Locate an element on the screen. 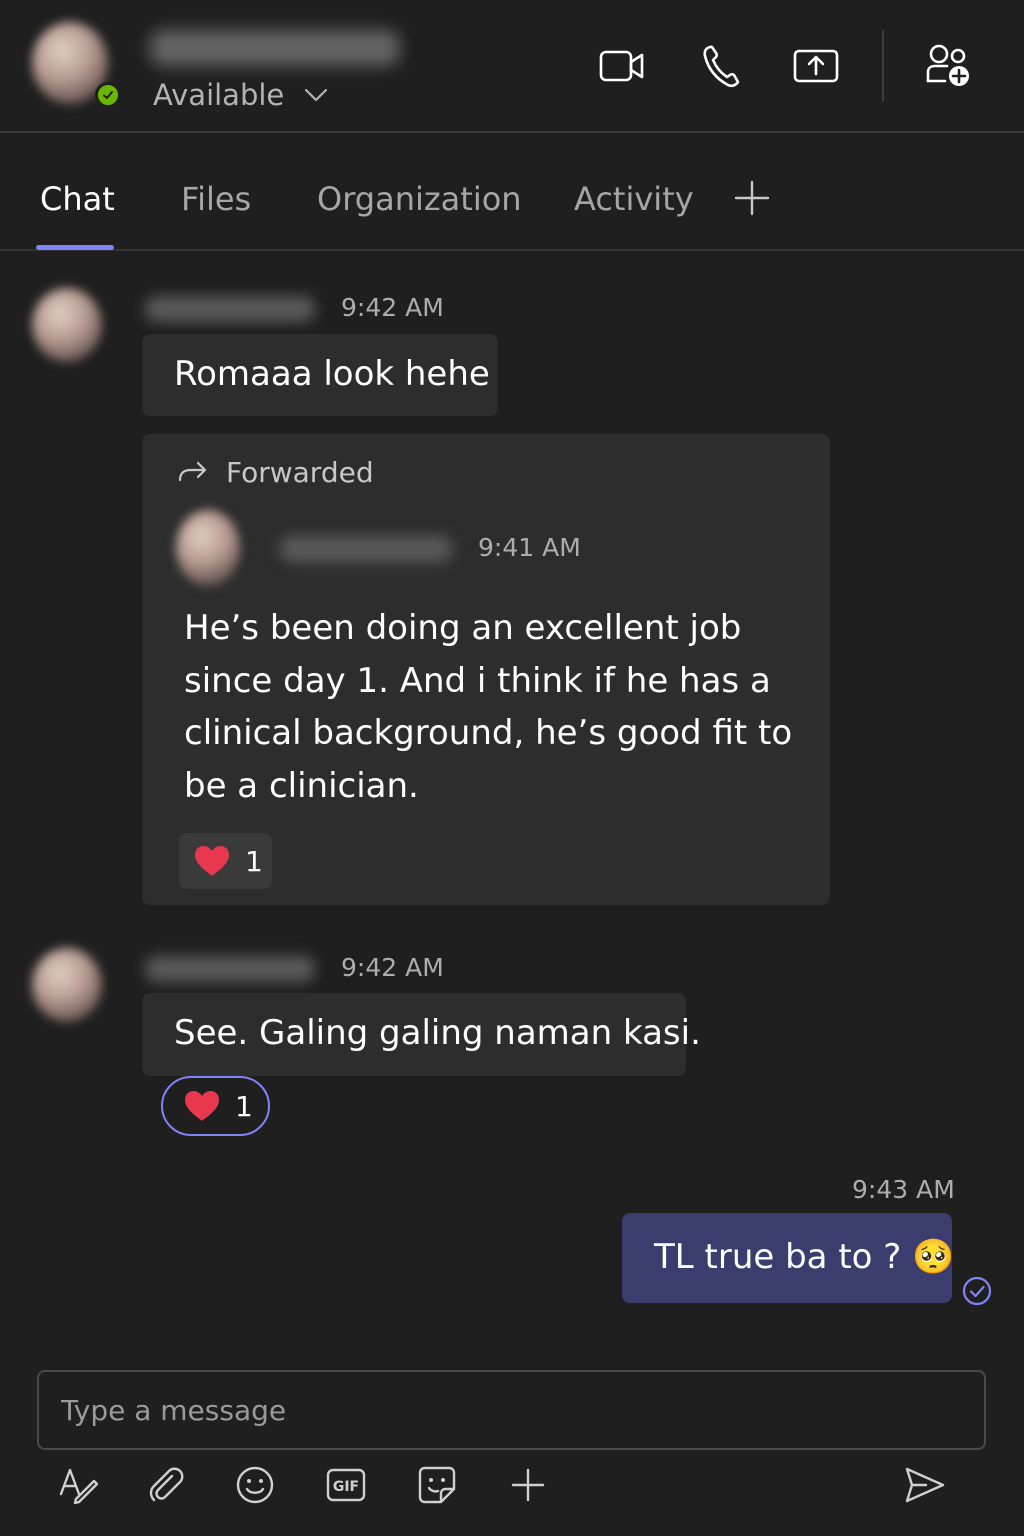 The image size is (1024, 1536). format-icon is located at coordinates (78, 1486).